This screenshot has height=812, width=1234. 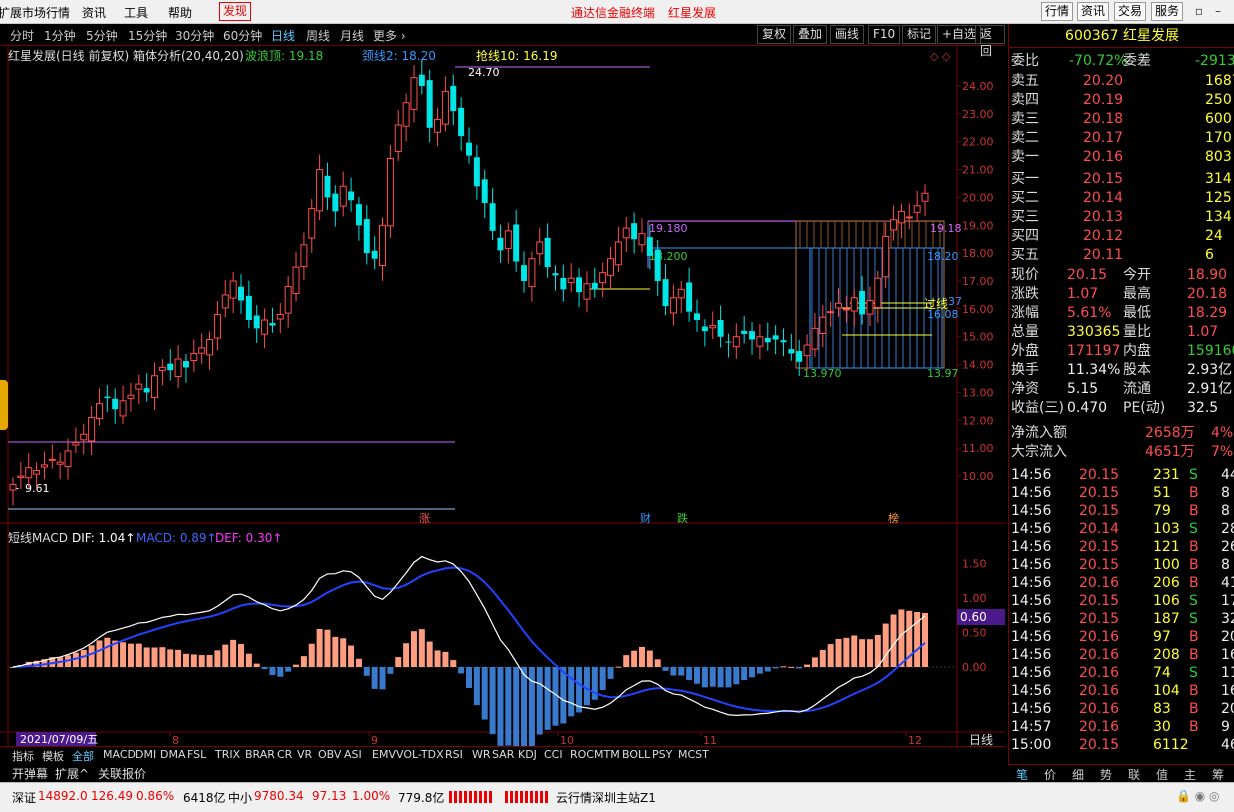 What do you see at coordinates (1130, 11) in the screenshot?
I see `trade-button: 交易` at bounding box center [1130, 11].